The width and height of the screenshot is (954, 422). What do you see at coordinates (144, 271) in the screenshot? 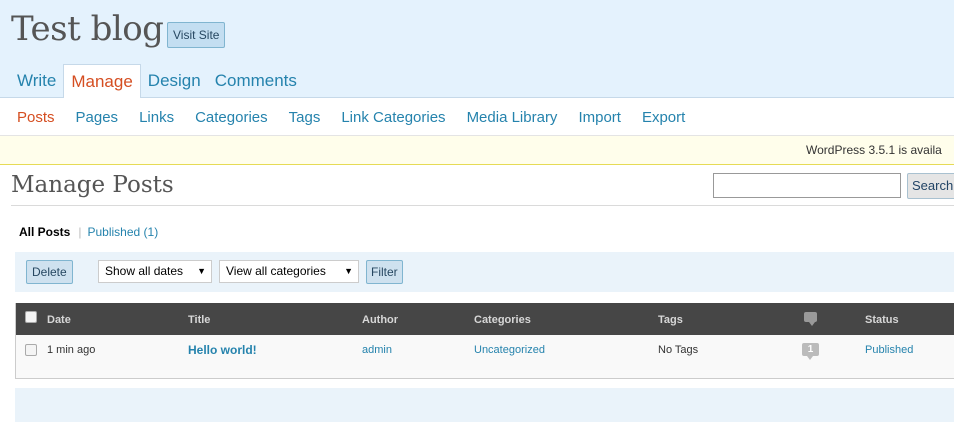
I see `date-select-value: Show all dates` at bounding box center [144, 271].